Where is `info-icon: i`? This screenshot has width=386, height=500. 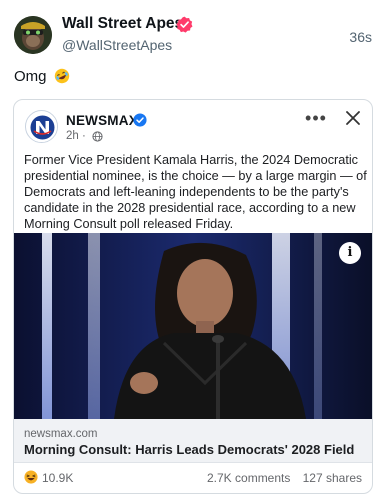
info-icon: i is located at coordinates (350, 253).